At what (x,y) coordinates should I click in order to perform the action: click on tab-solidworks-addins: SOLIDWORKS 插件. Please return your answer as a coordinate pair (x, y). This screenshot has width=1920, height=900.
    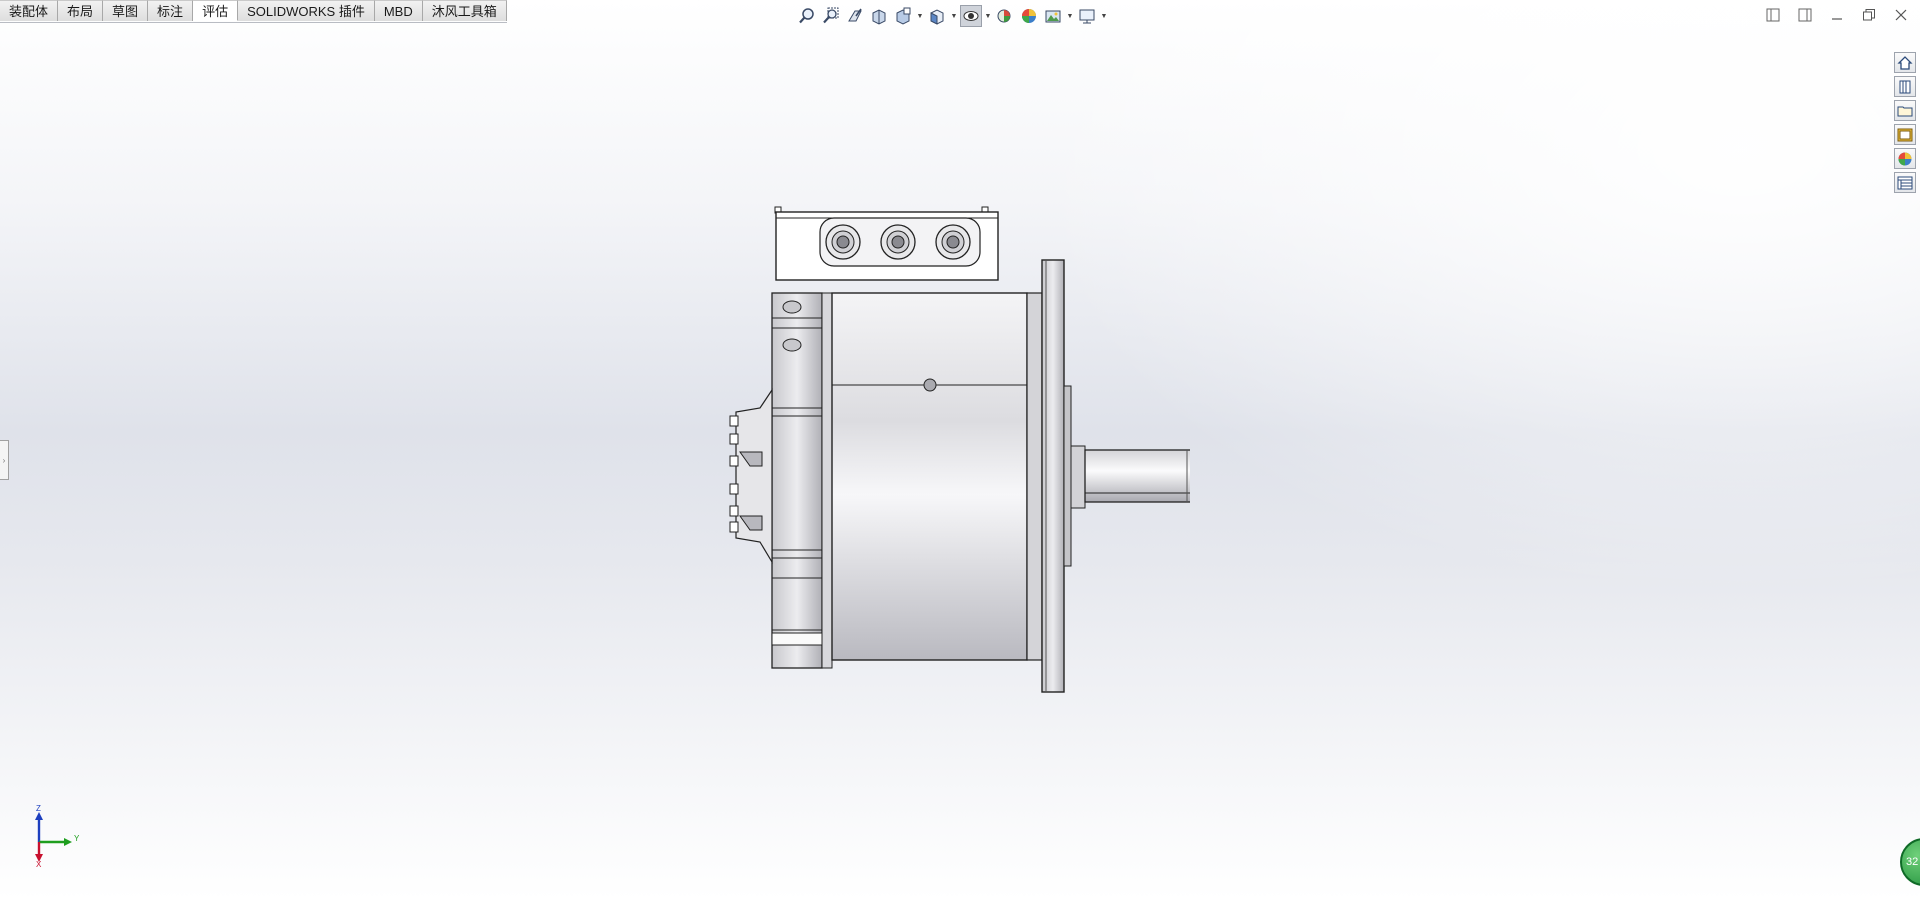
    Looking at the image, I should click on (306, 10).